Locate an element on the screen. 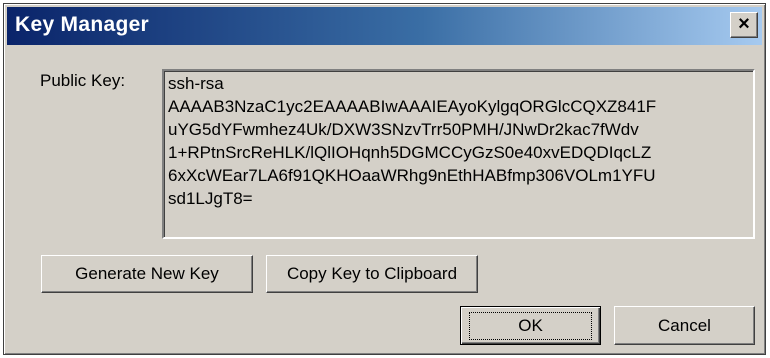  generate-new-key-button: Generate New Key is located at coordinates (147, 274).